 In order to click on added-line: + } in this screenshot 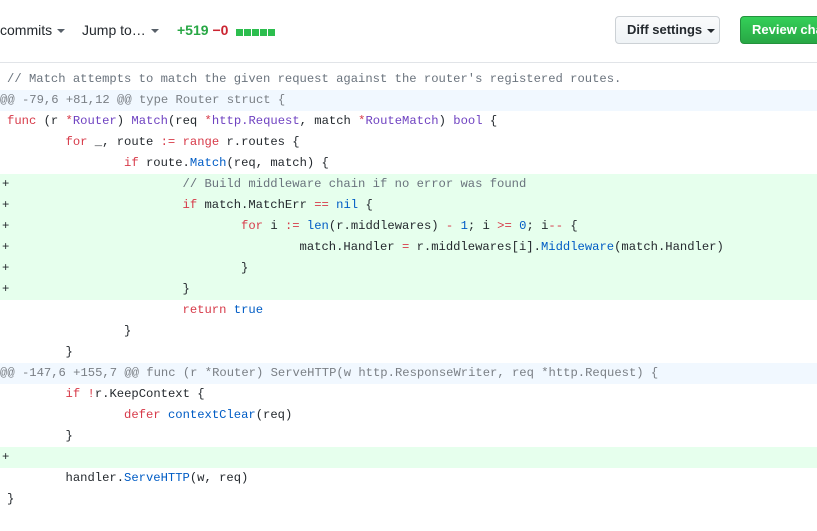, I will do `click(408, 289)`.